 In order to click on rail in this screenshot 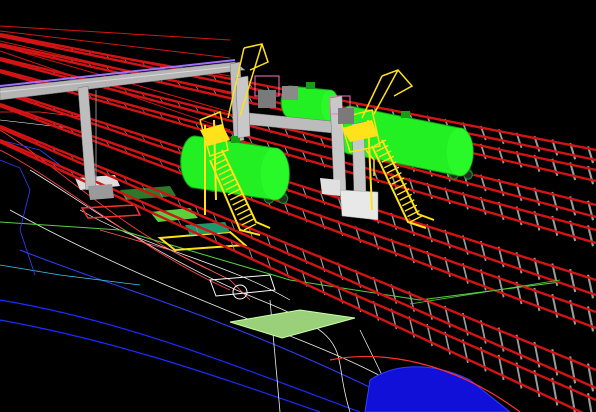, I will do `click(115, 33)`.